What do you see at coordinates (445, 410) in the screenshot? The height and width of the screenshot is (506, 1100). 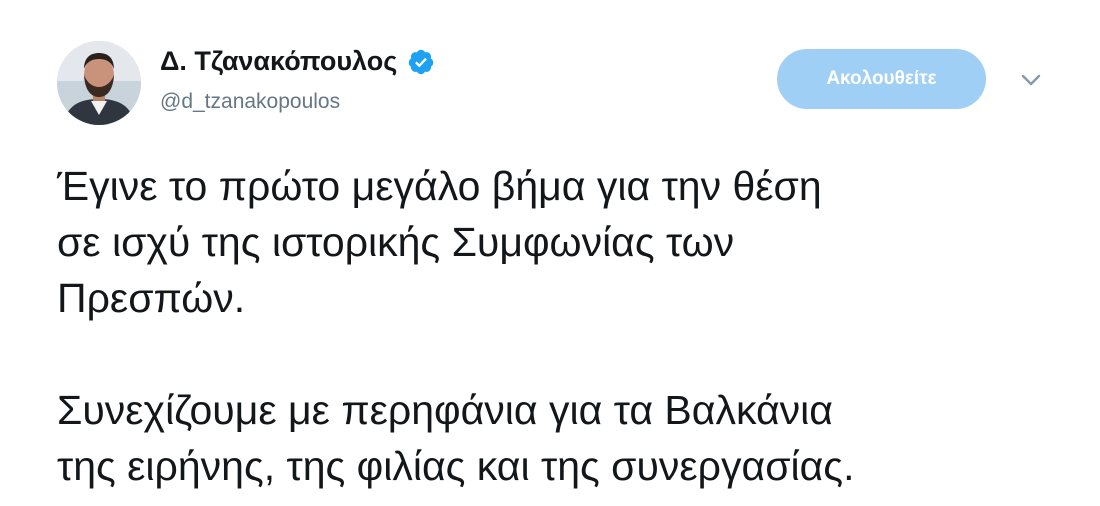 I see `tweet-text-line: Συνεχίζουμε με περηφάνια για τα Βαλκάνια` at bounding box center [445, 410].